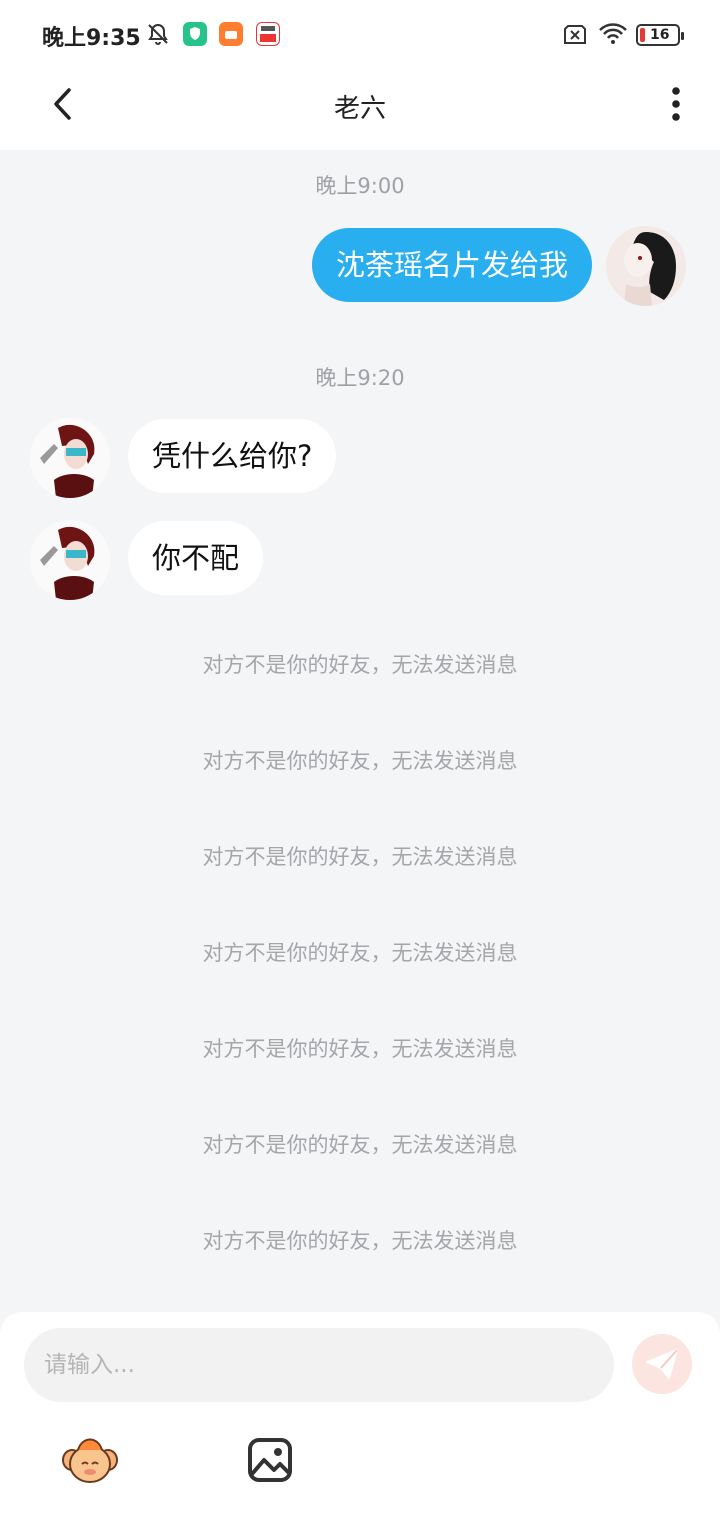 Image resolution: width=720 pixels, height=1520 pixels. I want to click on page-title: 老六, so click(359, 109).